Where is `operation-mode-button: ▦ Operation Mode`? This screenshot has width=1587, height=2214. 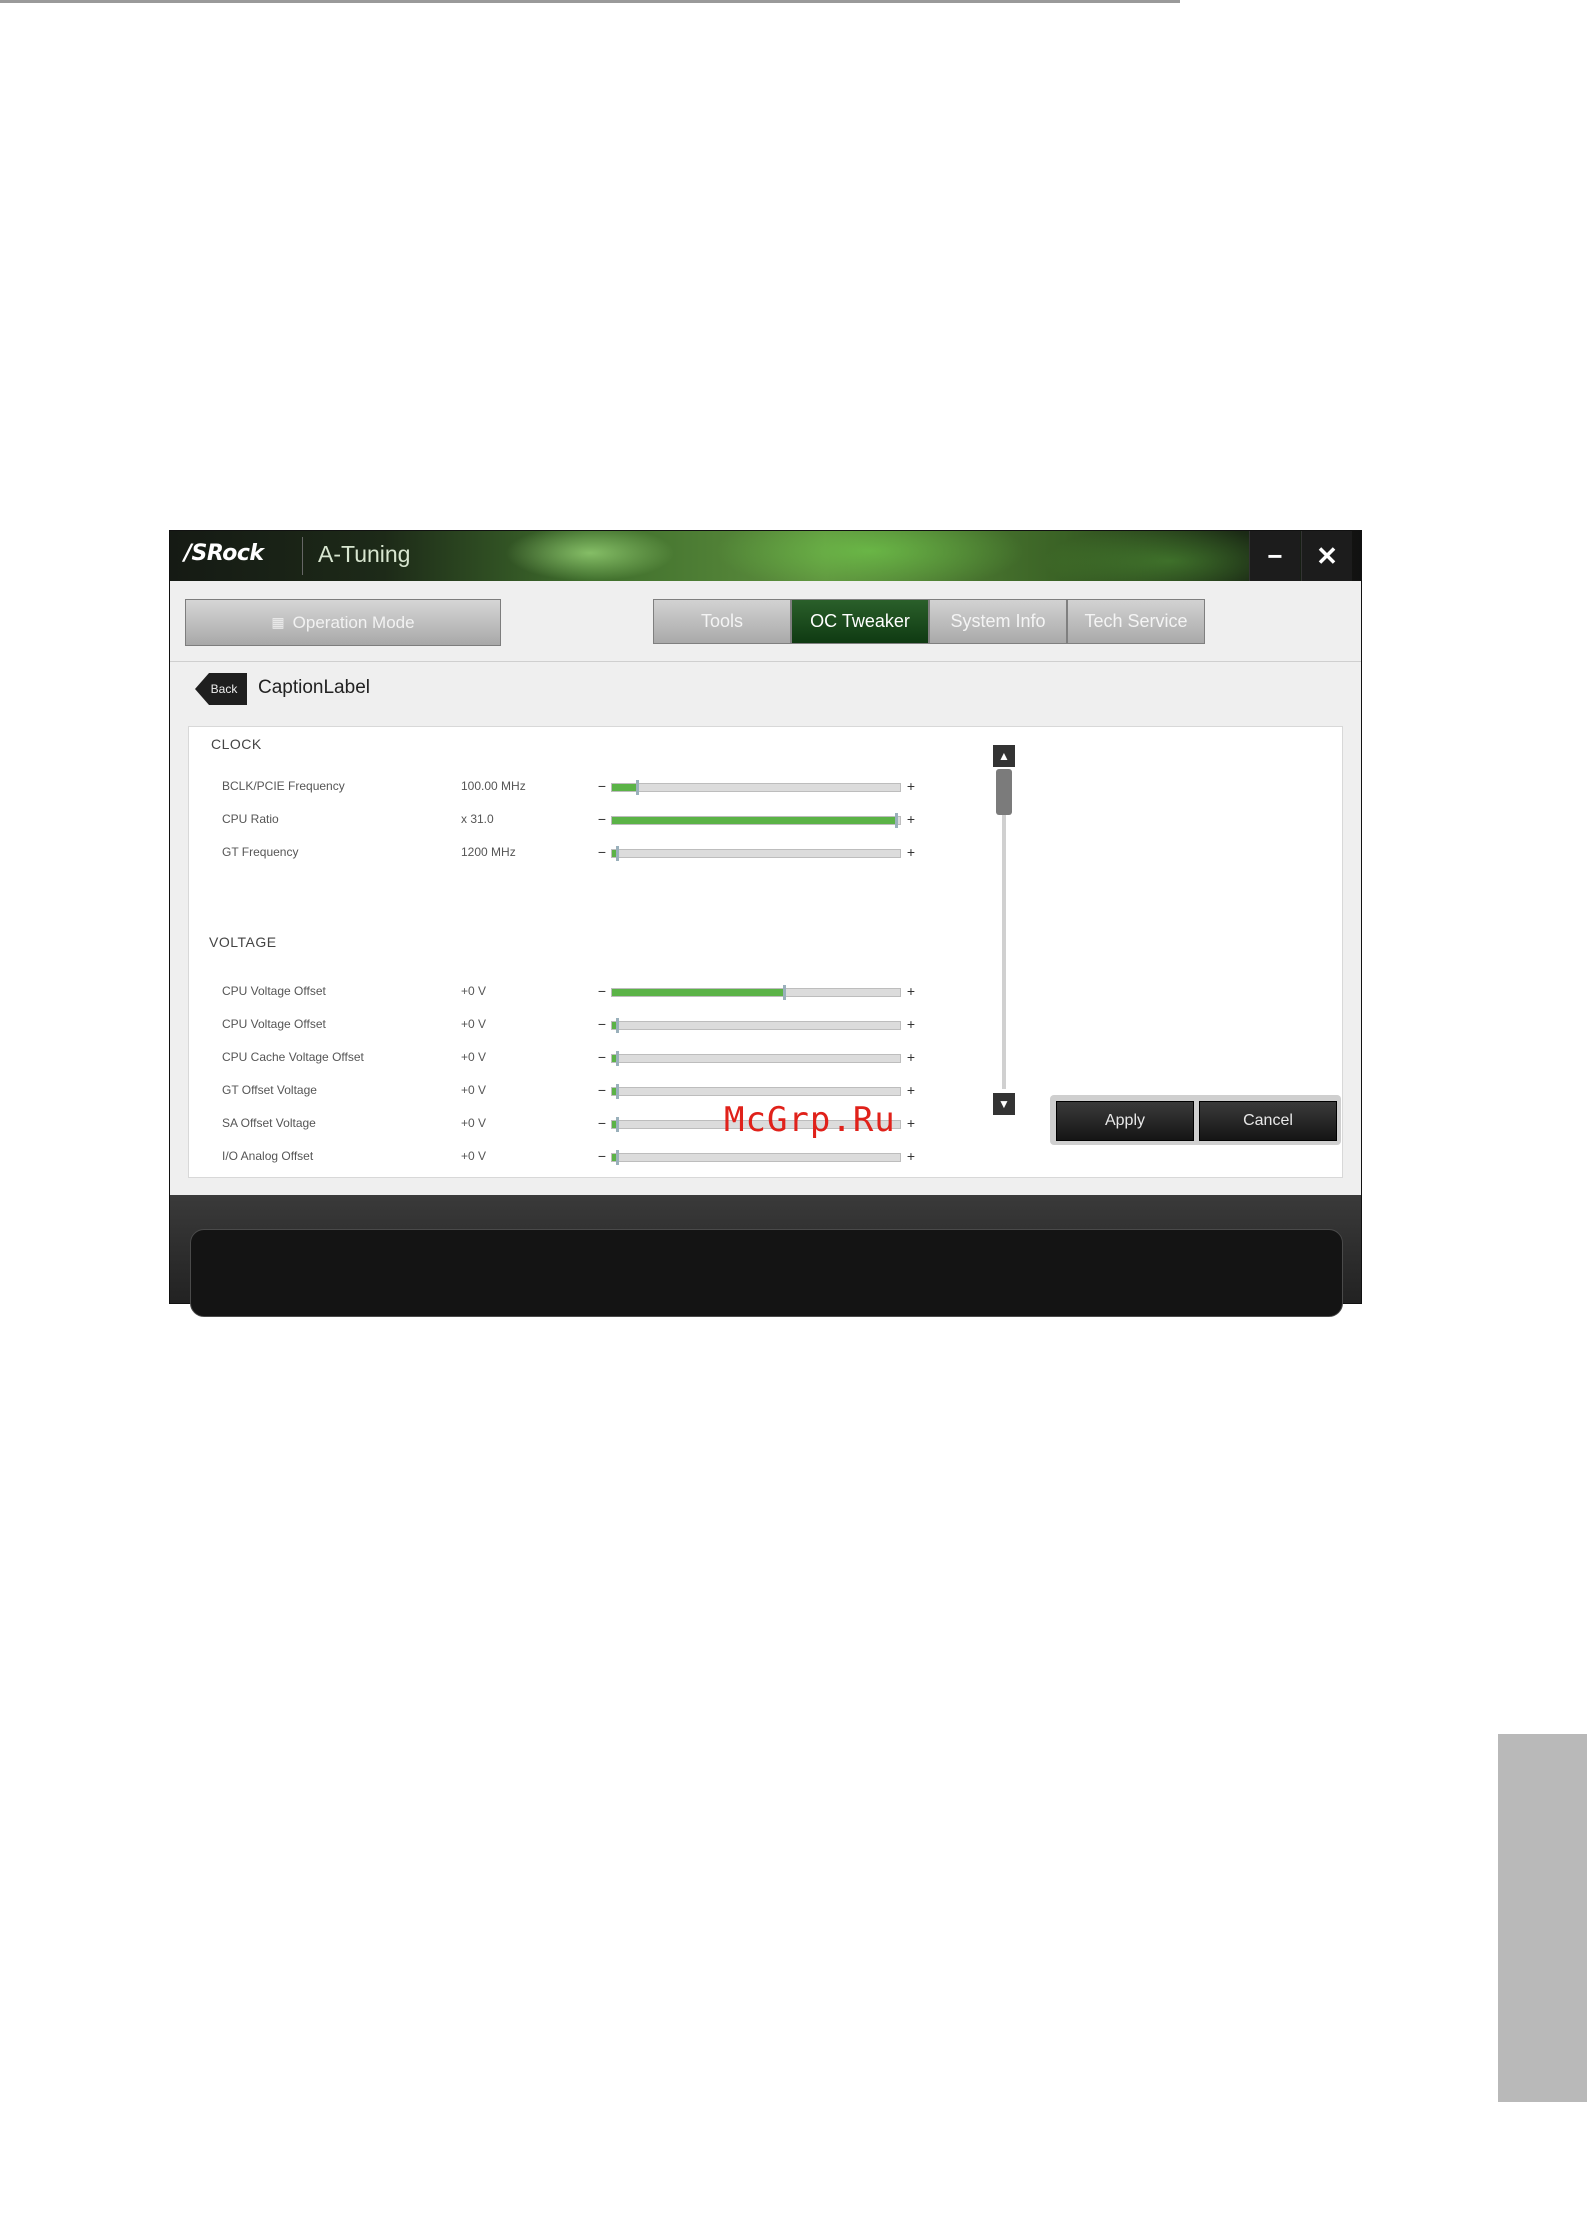 operation-mode-button: ▦ Operation Mode is located at coordinates (343, 622).